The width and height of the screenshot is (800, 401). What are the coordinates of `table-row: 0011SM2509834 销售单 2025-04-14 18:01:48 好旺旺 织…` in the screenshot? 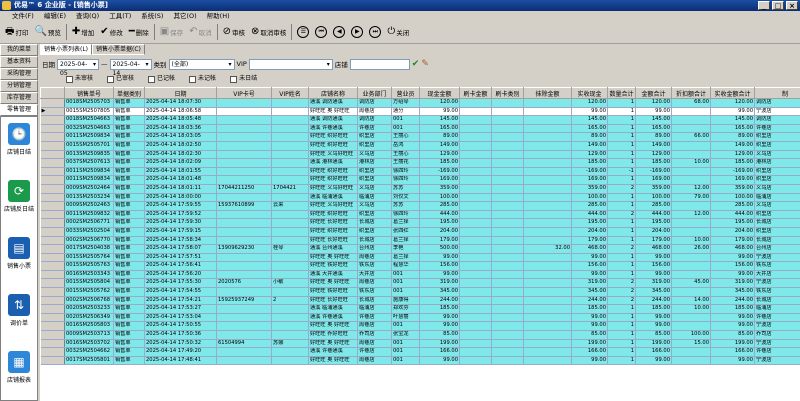 It's located at (420, 180).